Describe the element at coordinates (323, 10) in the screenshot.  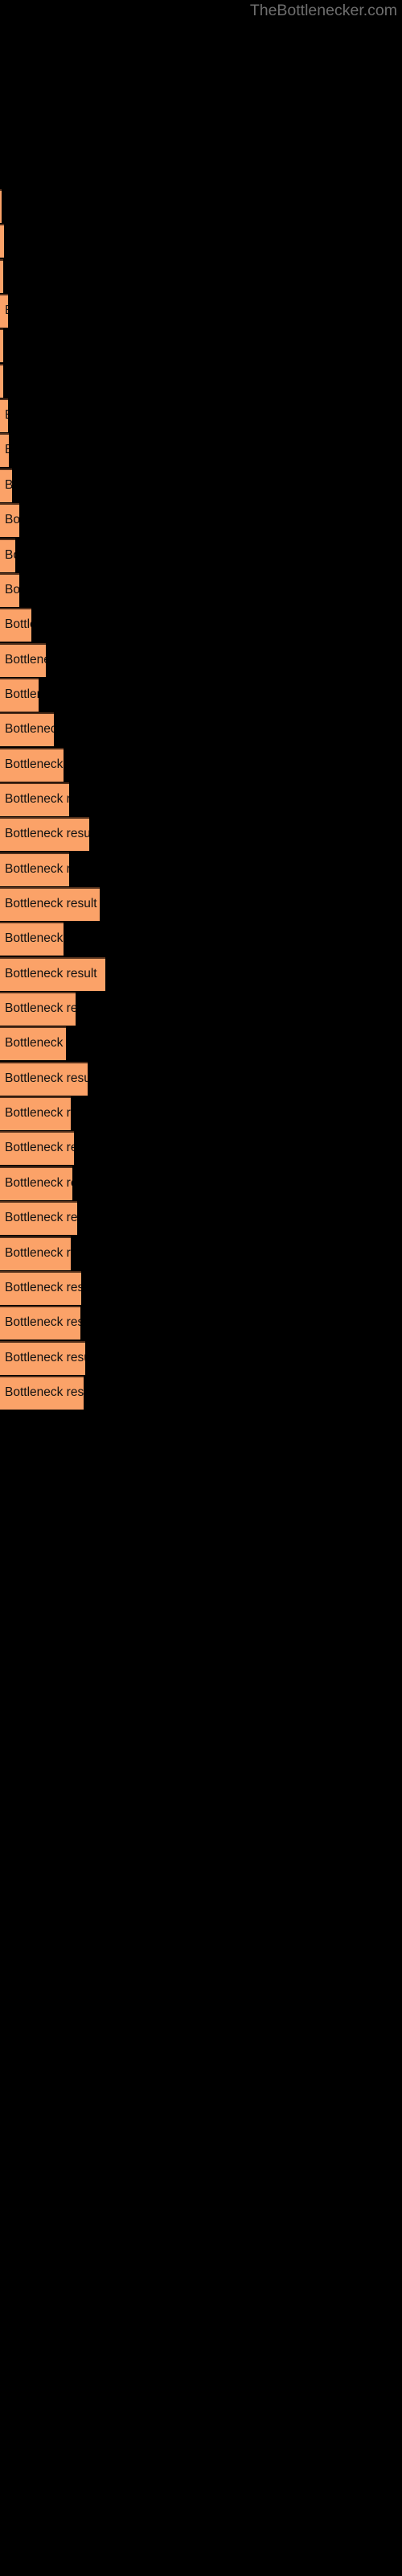
I see `site-watermark: TheBottlenecker.com` at that location.